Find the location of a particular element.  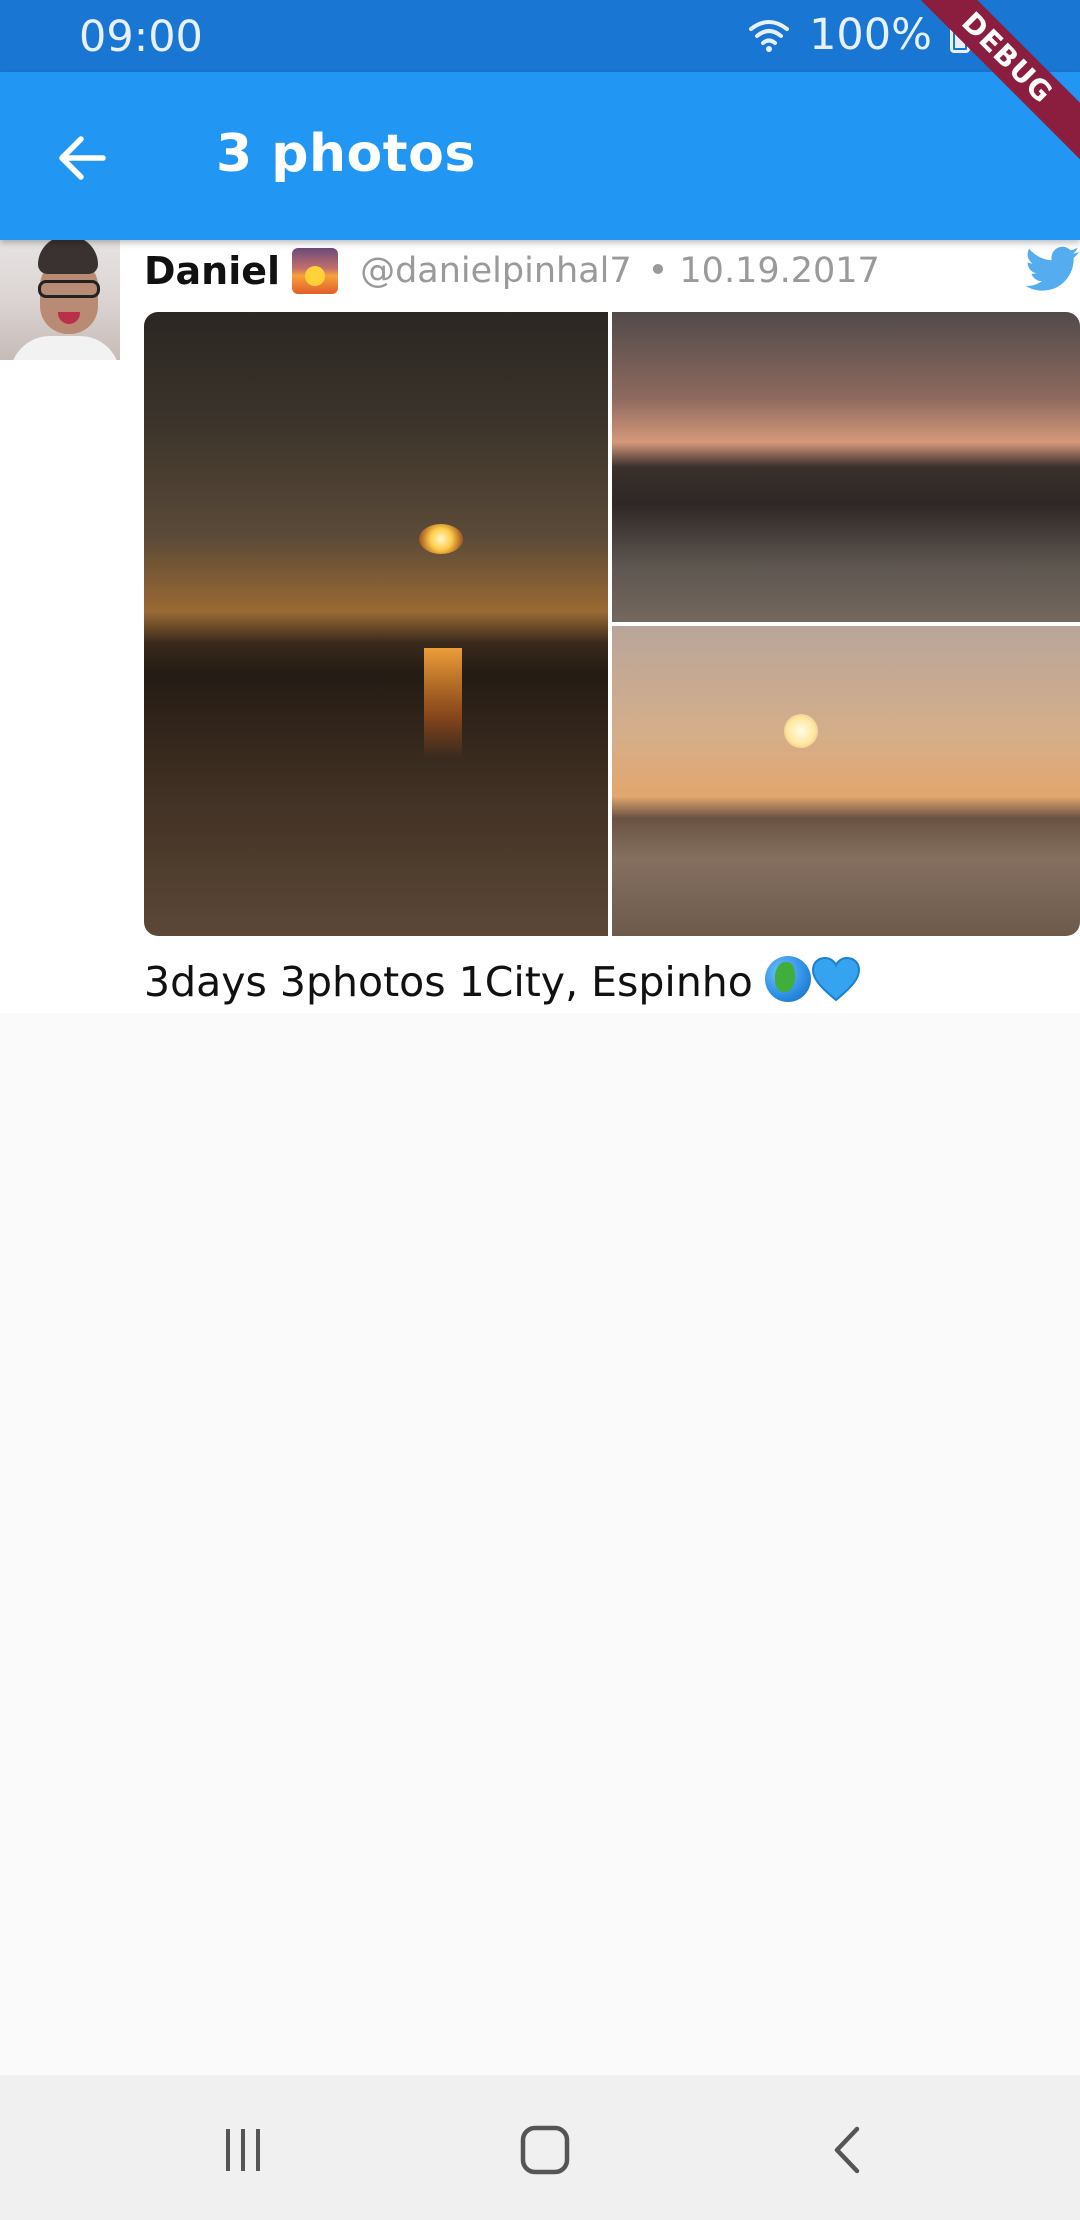

wifi-icon is located at coordinates (769, 36).